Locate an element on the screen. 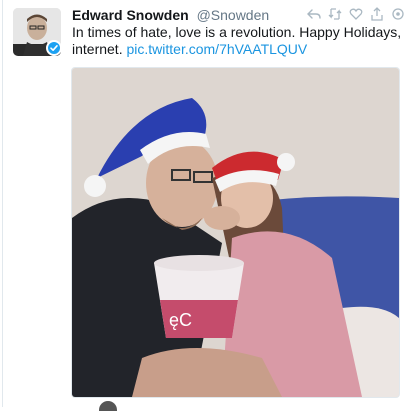  more-icon is located at coordinates (398, 14).